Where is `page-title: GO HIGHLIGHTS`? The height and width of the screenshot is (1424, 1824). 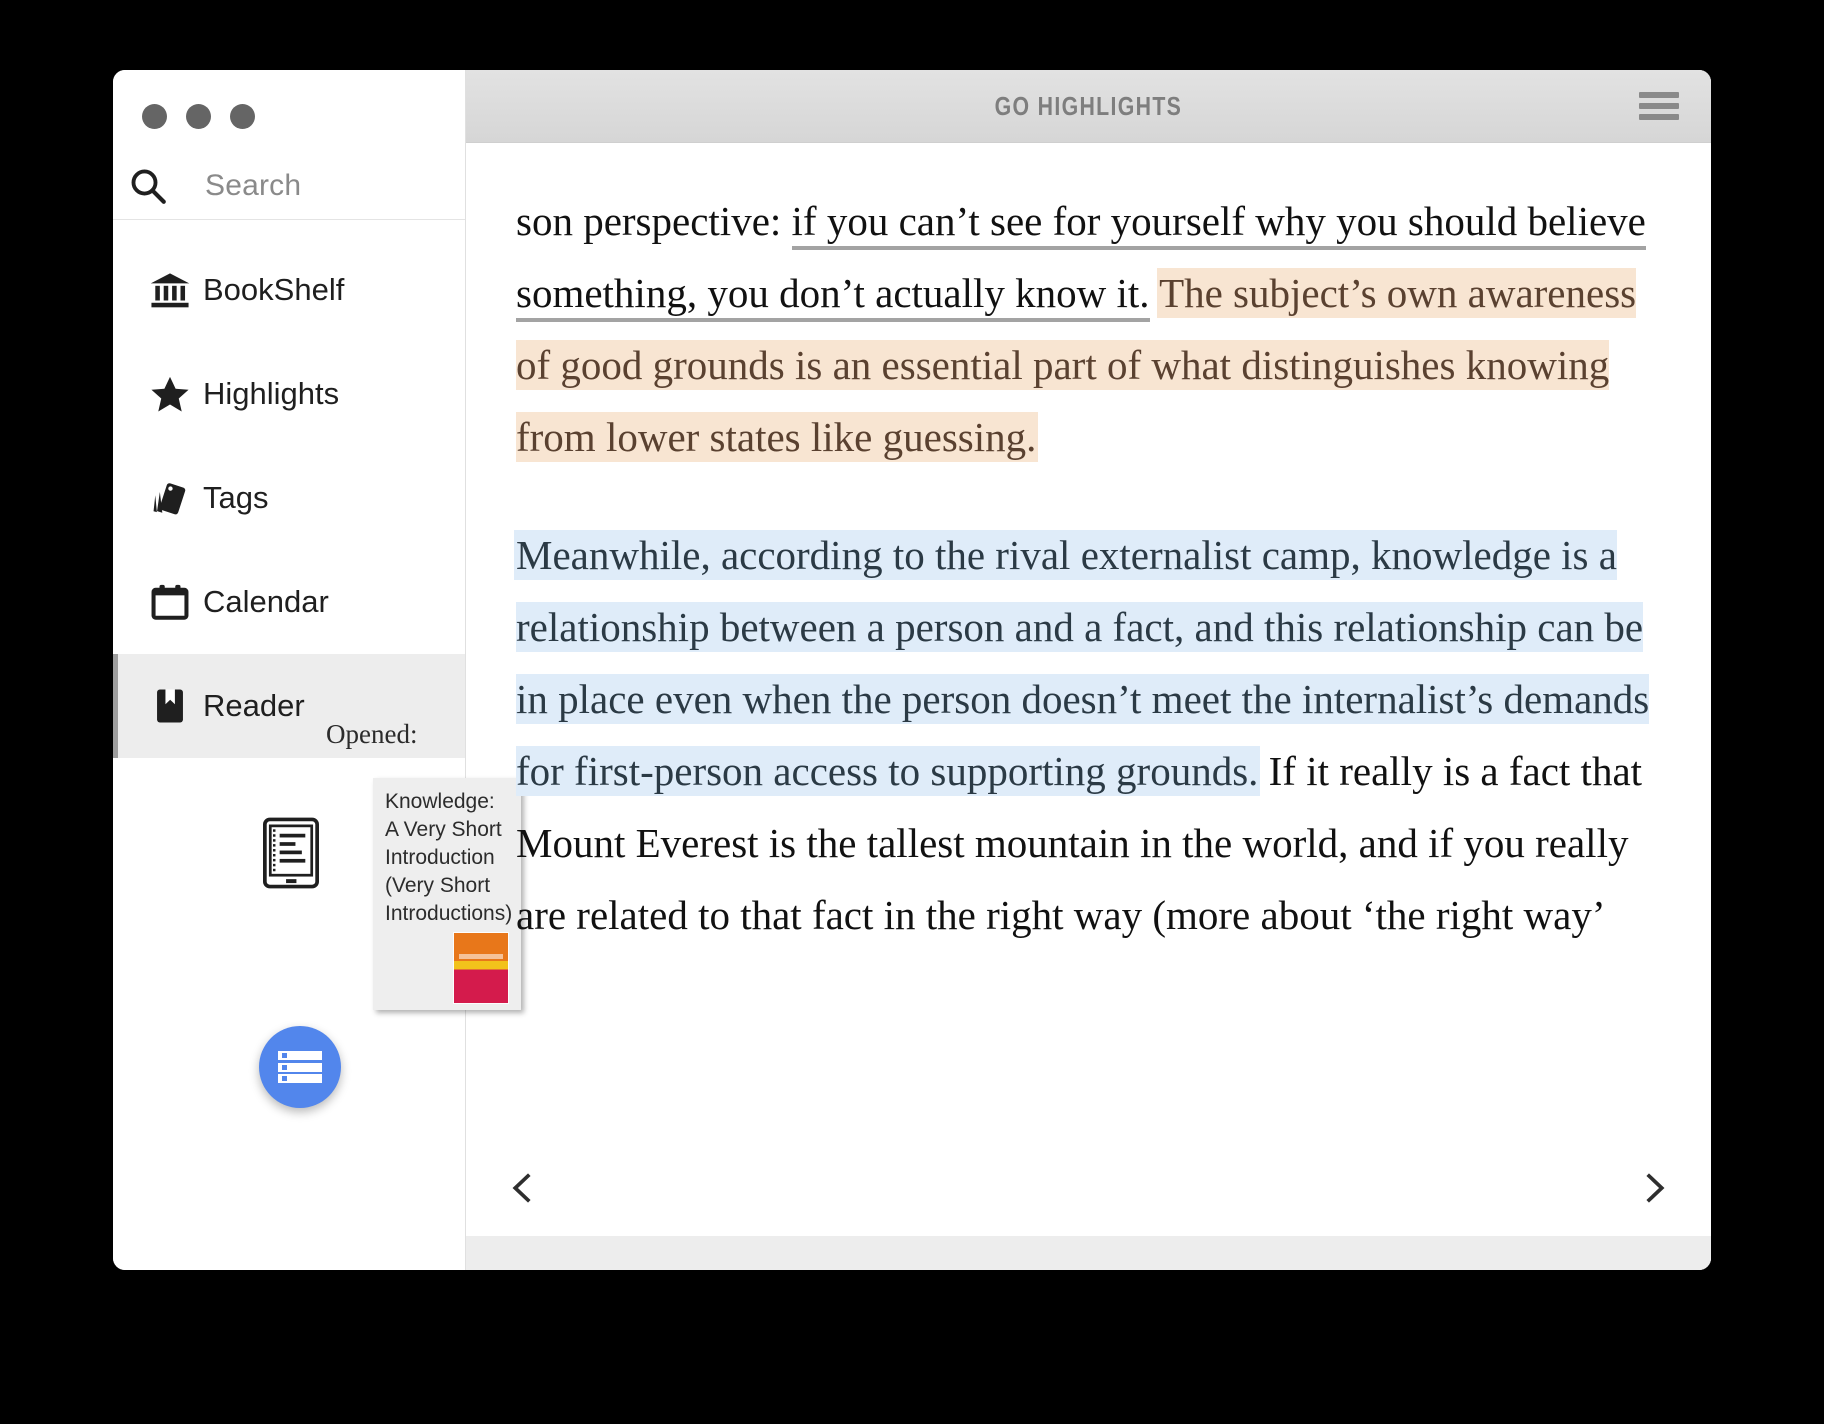
page-title: GO HIGHLIGHTS is located at coordinates (1088, 105).